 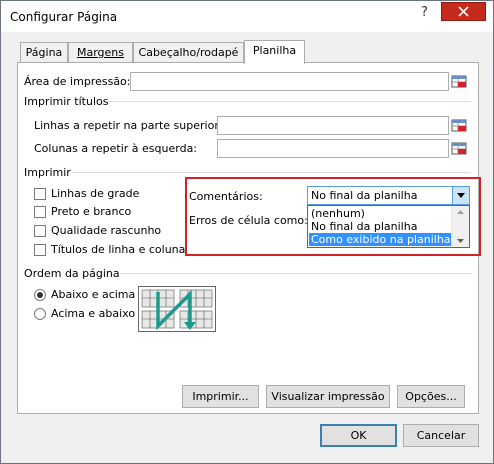 I want to click on tab-label: Margens, so click(x=100, y=52).